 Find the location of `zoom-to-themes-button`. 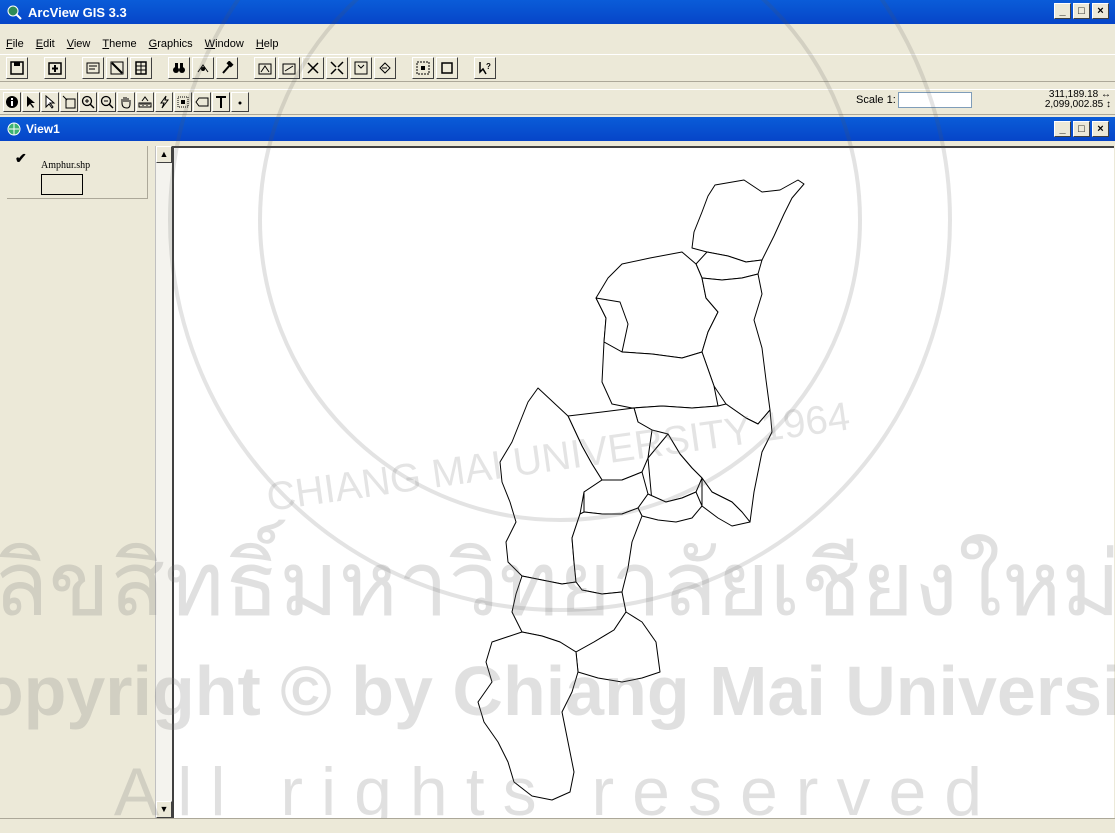

zoom-to-themes-button is located at coordinates (289, 68).